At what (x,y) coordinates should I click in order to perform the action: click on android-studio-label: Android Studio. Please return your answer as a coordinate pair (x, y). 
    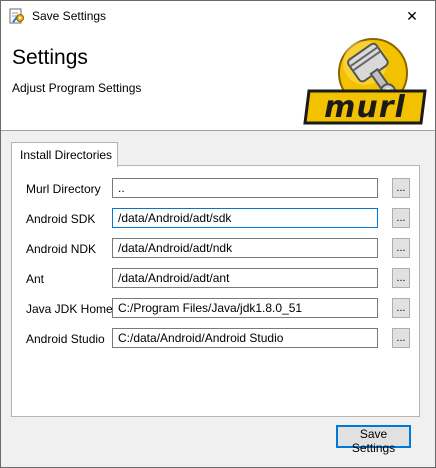
    Looking at the image, I should click on (65, 339).